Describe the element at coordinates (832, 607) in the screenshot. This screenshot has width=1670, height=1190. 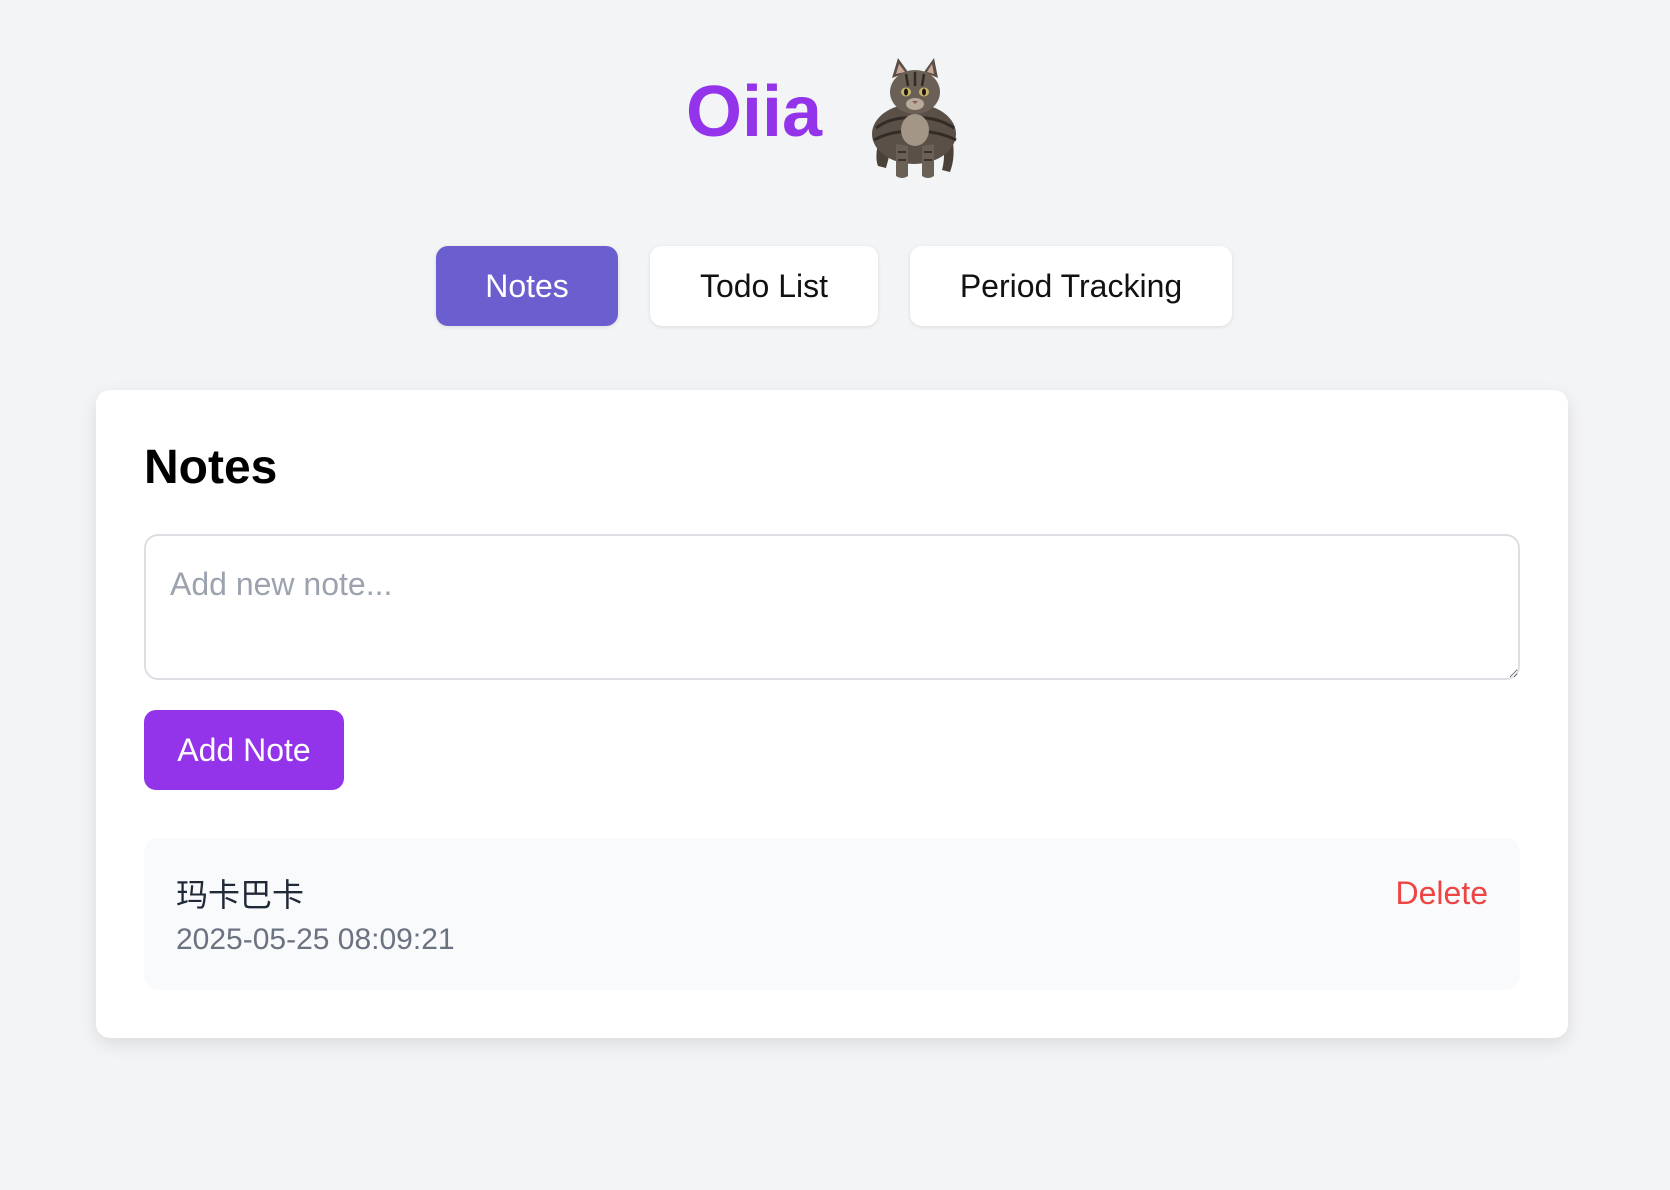
I see `note-input` at that location.